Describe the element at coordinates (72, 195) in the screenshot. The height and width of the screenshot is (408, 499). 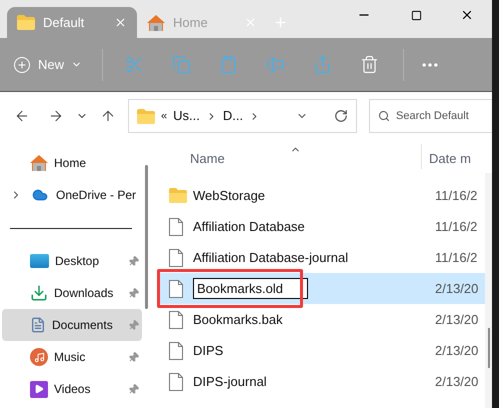
I see `sidebar-item: OneDrive - Per` at that location.